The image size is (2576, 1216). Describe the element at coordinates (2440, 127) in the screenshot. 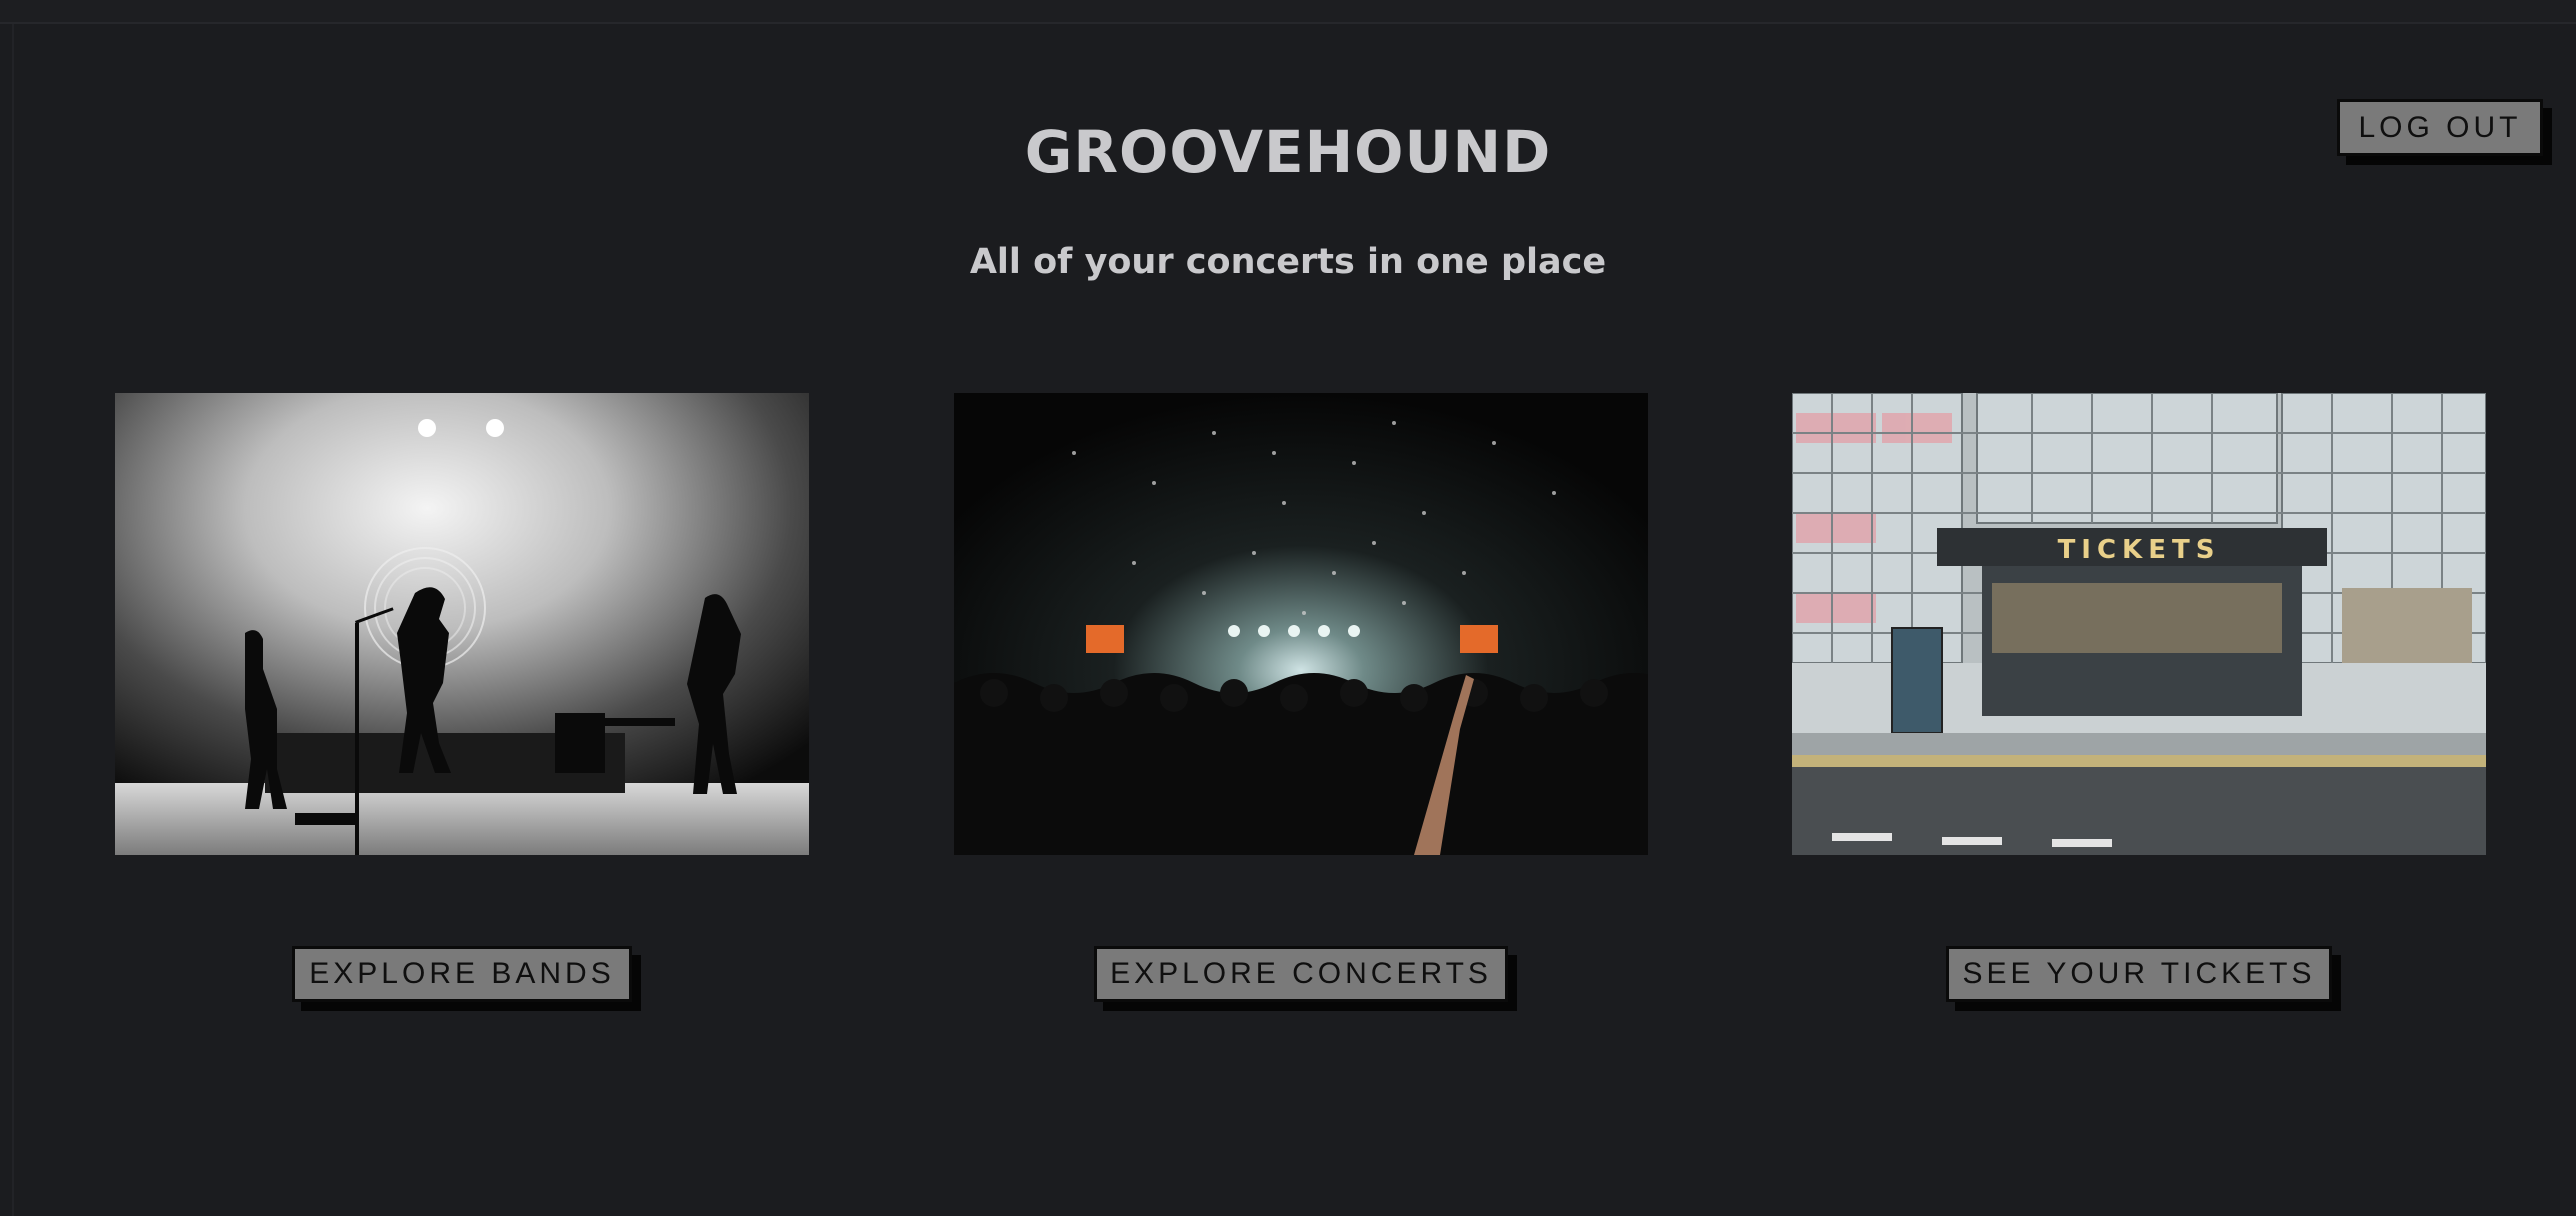

I see `logout-button: LOG OUT` at that location.